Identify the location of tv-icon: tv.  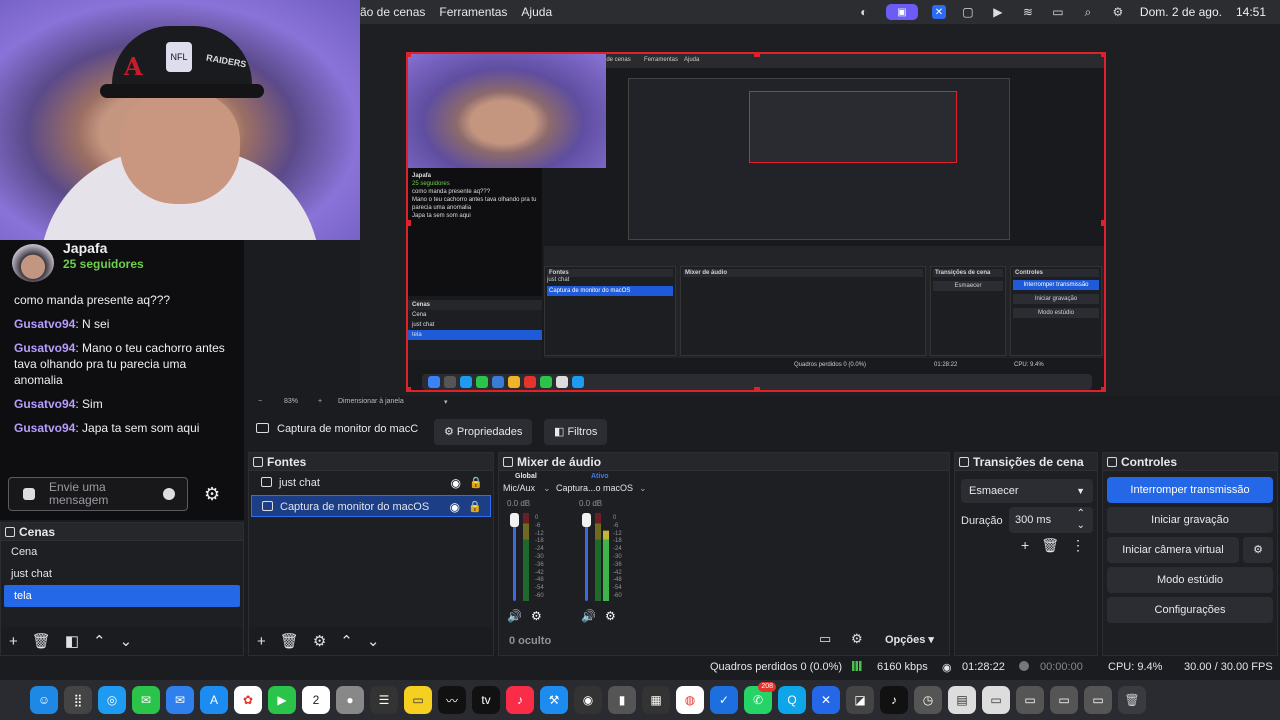
(486, 700).